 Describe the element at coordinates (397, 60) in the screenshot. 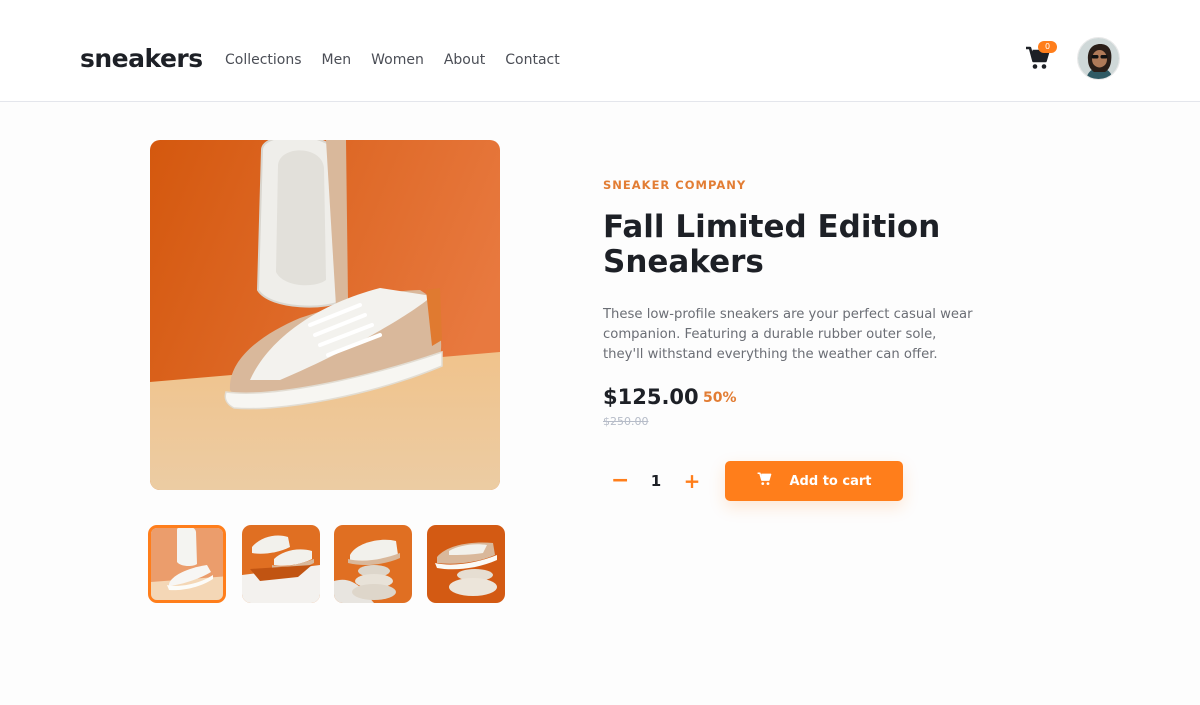

I see `nav-link-women: Women` at that location.